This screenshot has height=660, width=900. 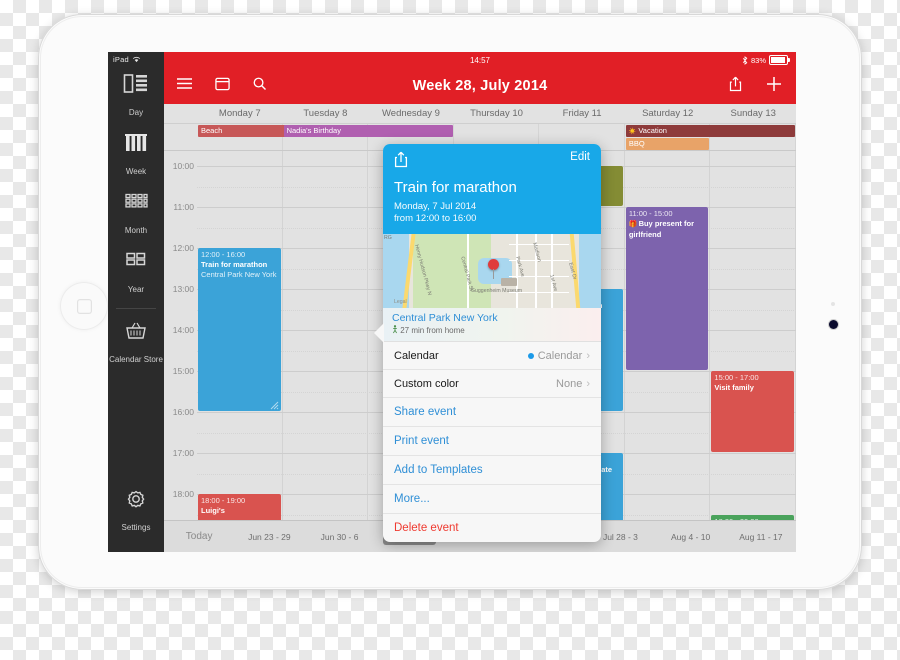 What do you see at coordinates (84, 306) in the screenshot?
I see `home-button` at bounding box center [84, 306].